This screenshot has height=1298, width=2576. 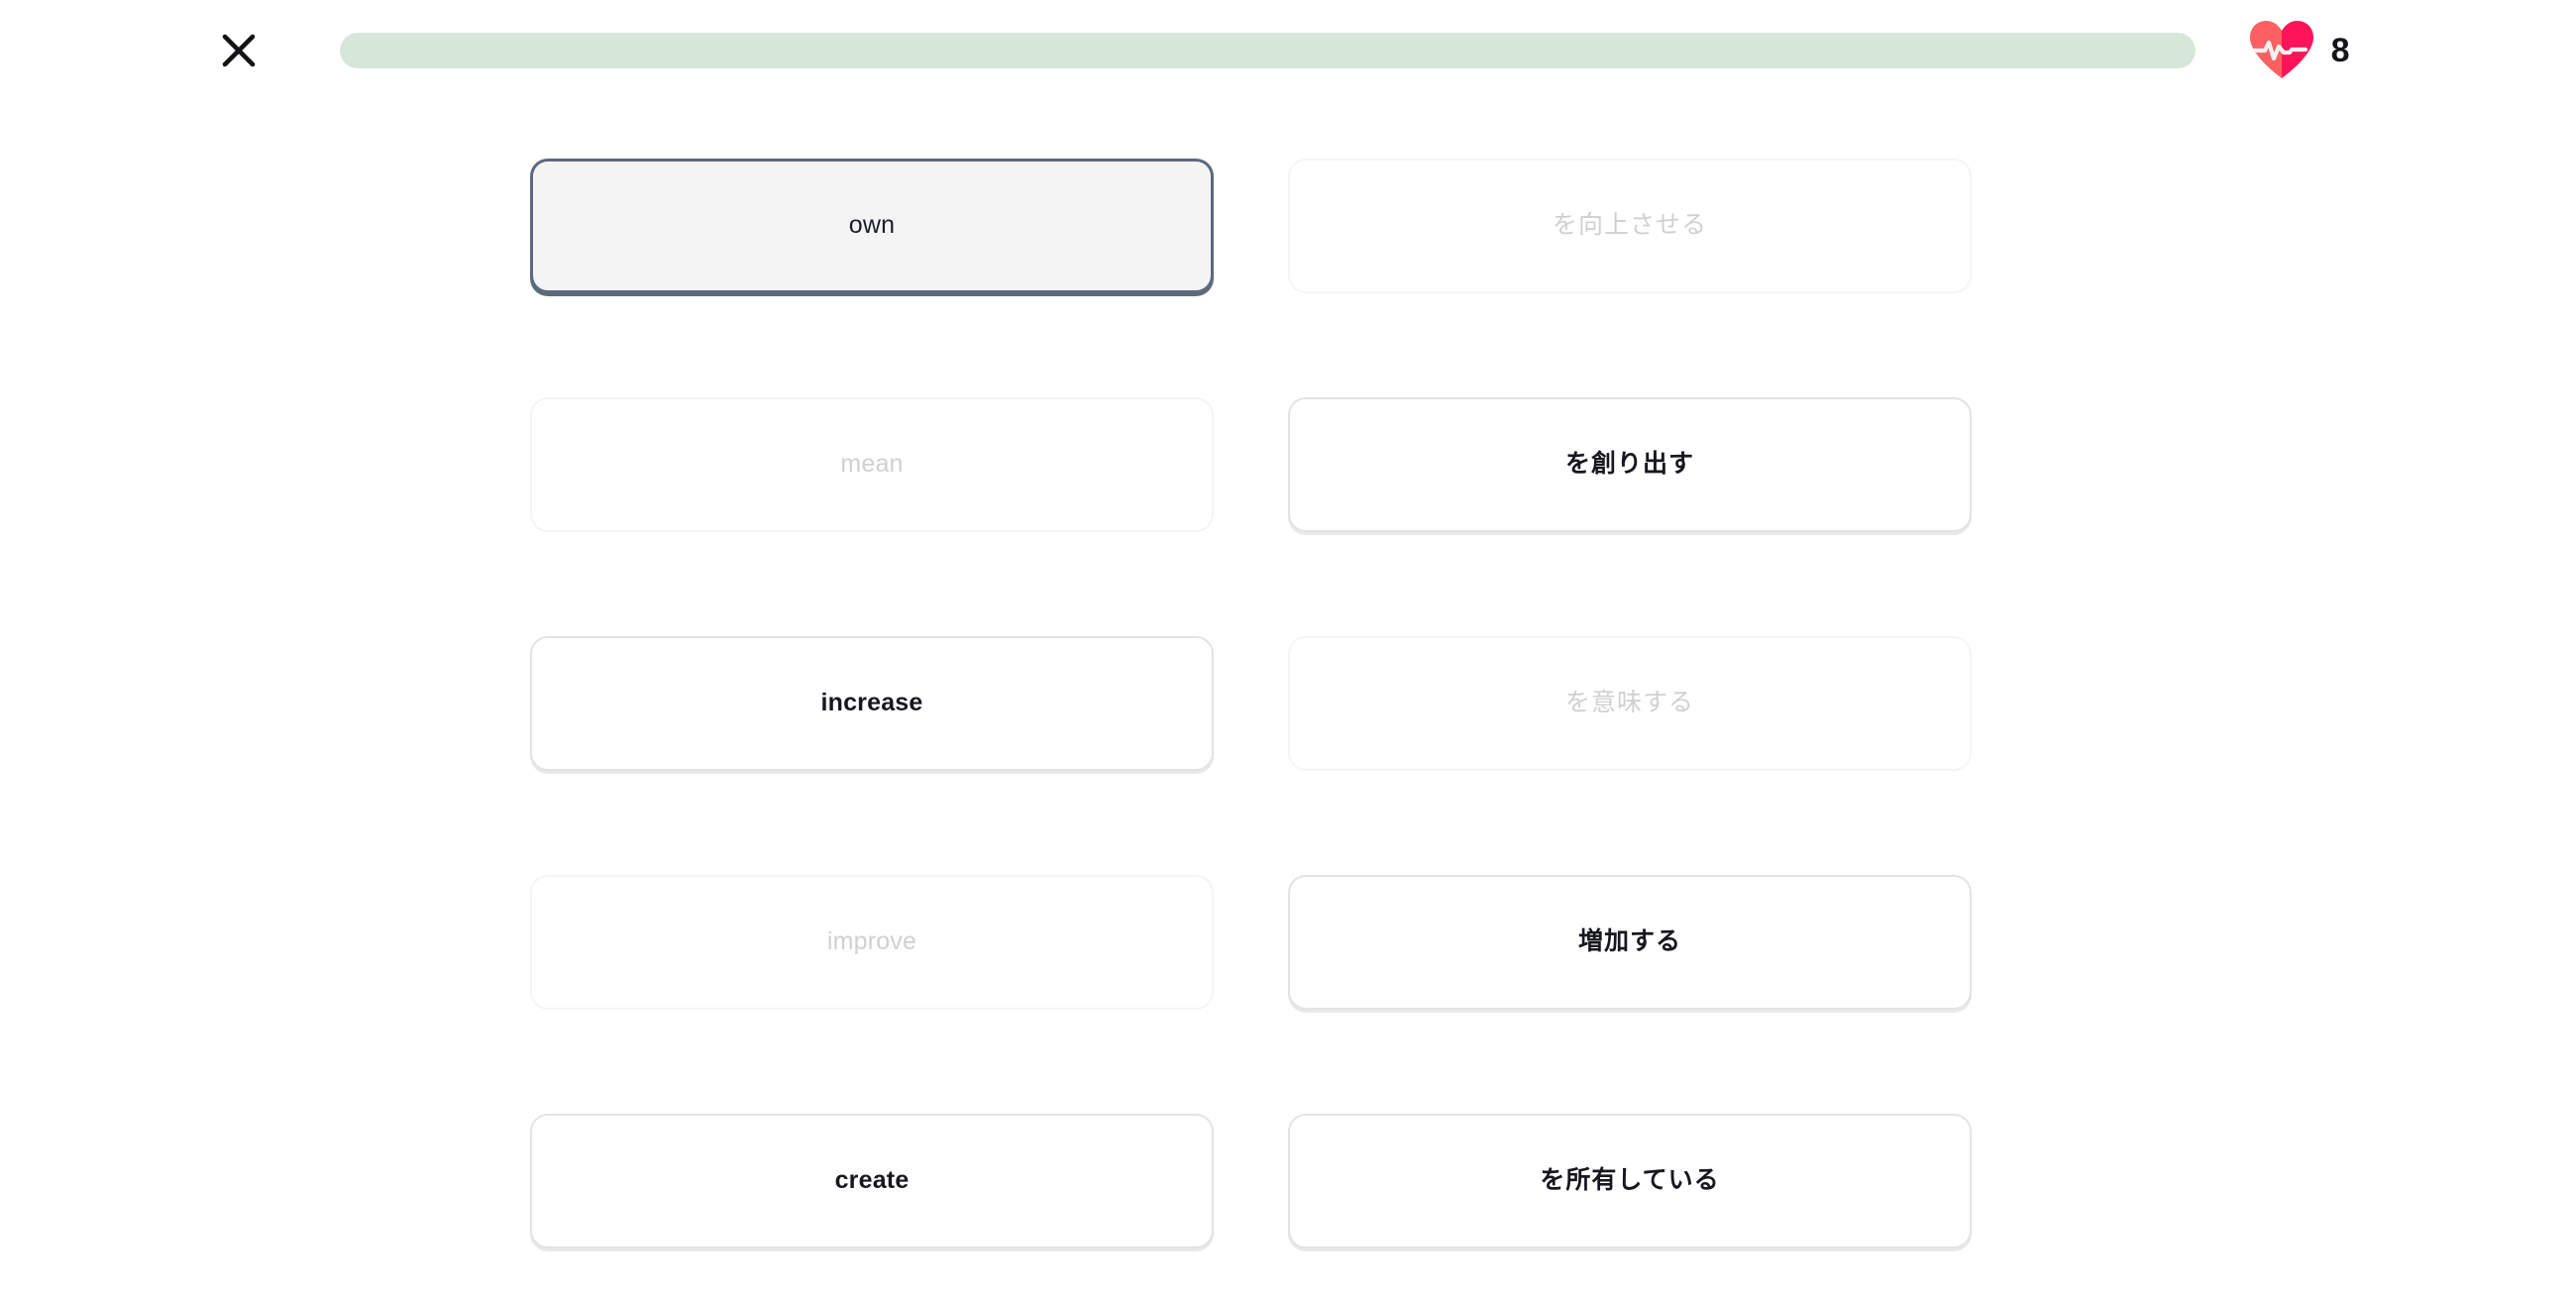 I want to click on beating-heart-icon, so click(x=2281, y=51).